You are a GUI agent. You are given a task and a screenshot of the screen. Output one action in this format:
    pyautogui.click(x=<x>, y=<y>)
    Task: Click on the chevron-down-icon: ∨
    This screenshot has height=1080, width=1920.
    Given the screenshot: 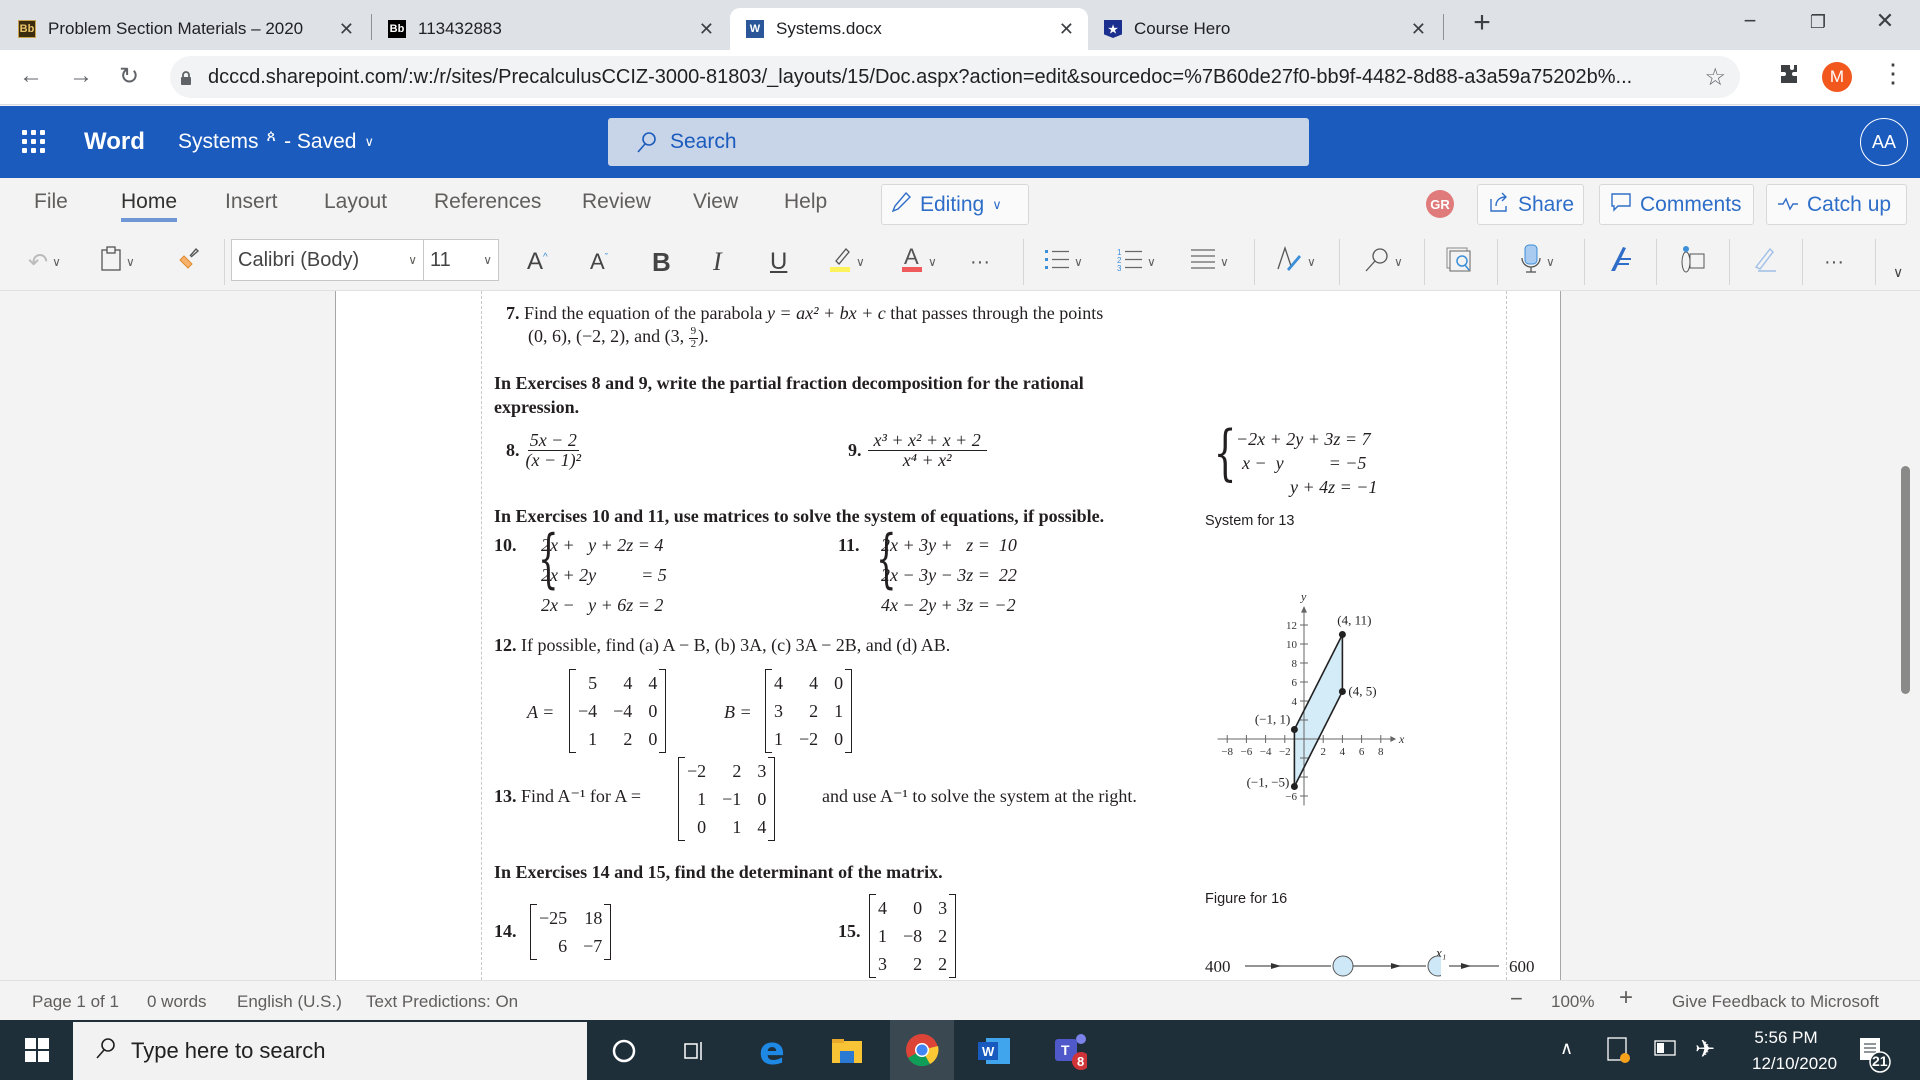 What is the action you would take?
    pyautogui.click(x=1550, y=262)
    